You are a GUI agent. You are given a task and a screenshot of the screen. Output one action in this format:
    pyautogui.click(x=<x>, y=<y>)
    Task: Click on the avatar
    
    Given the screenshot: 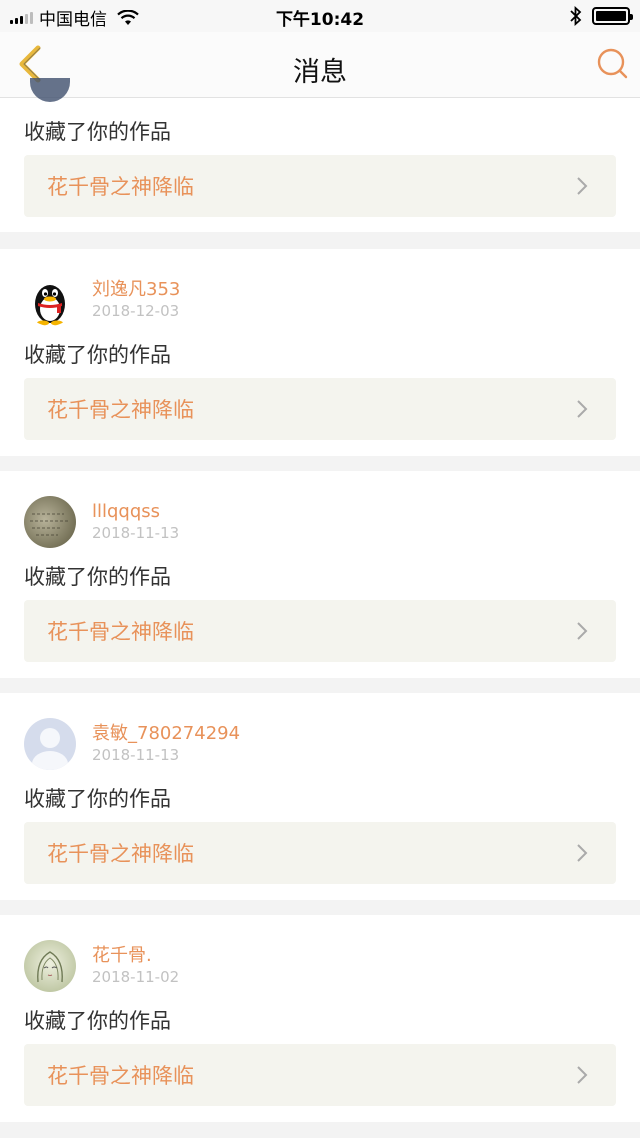 What is the action you would take?
    pyautogui.click(x=50, y=90)
    